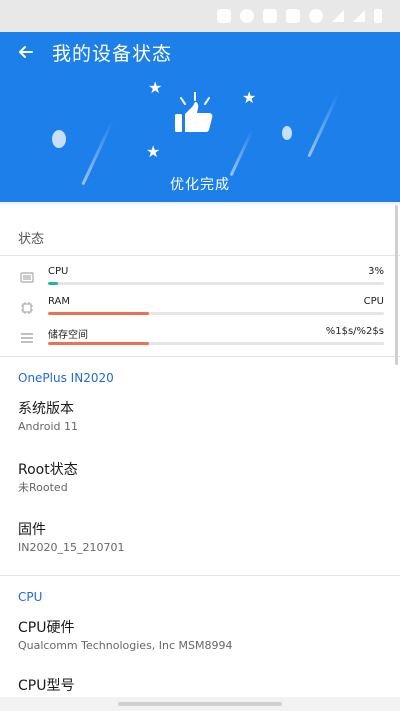  I want to click on status-icons, so click(299, 16).